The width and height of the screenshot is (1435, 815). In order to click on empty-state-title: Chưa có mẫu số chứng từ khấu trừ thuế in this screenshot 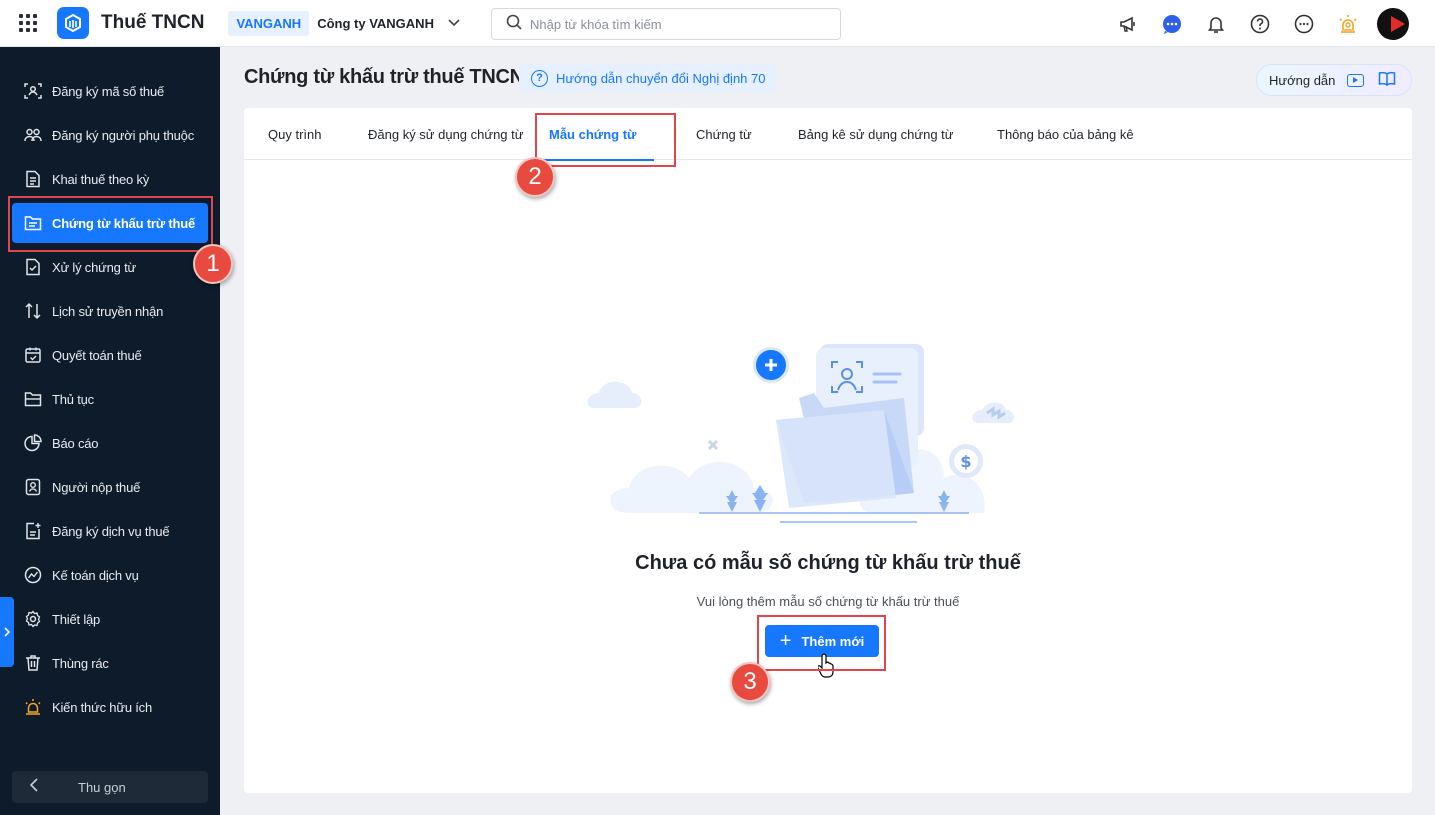, I will do `click(828, 563)`.